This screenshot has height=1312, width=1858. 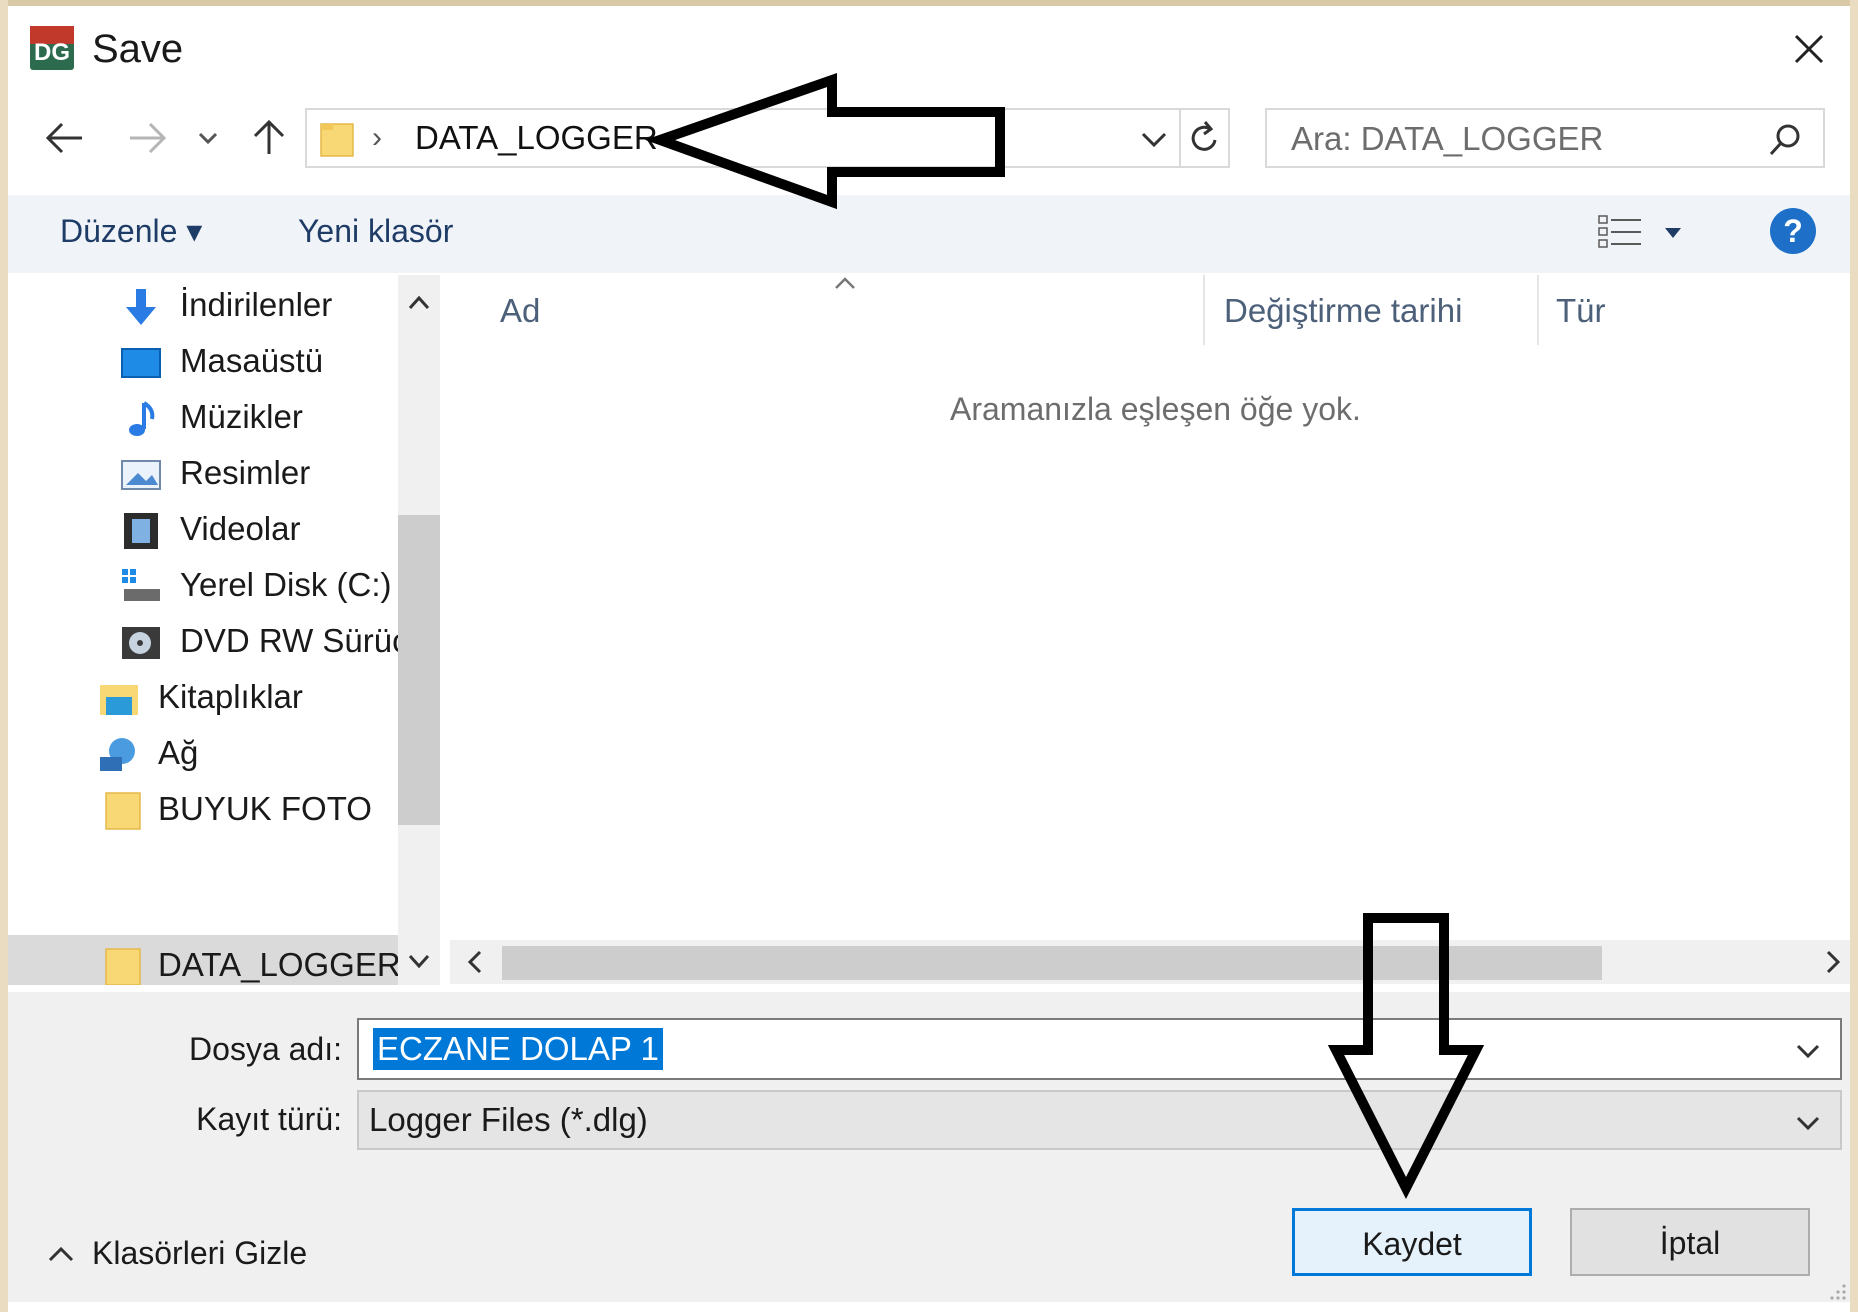 What do you see at coordinates (208, 585) in the screenshot?
I see `sidebar-item-local-disk: Yerel Disk (C:)` at bounding box center [208, 585].